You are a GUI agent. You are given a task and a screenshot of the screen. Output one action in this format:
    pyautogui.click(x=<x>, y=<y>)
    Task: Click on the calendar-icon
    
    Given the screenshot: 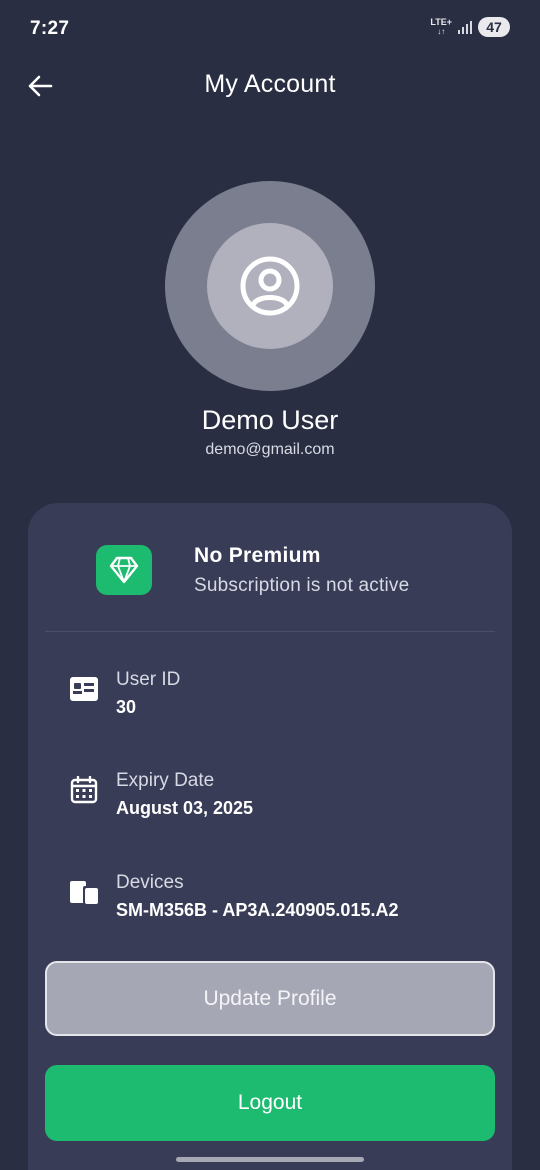 What is the action you would take?
    pyautogui.click(x=84, y=790)
    